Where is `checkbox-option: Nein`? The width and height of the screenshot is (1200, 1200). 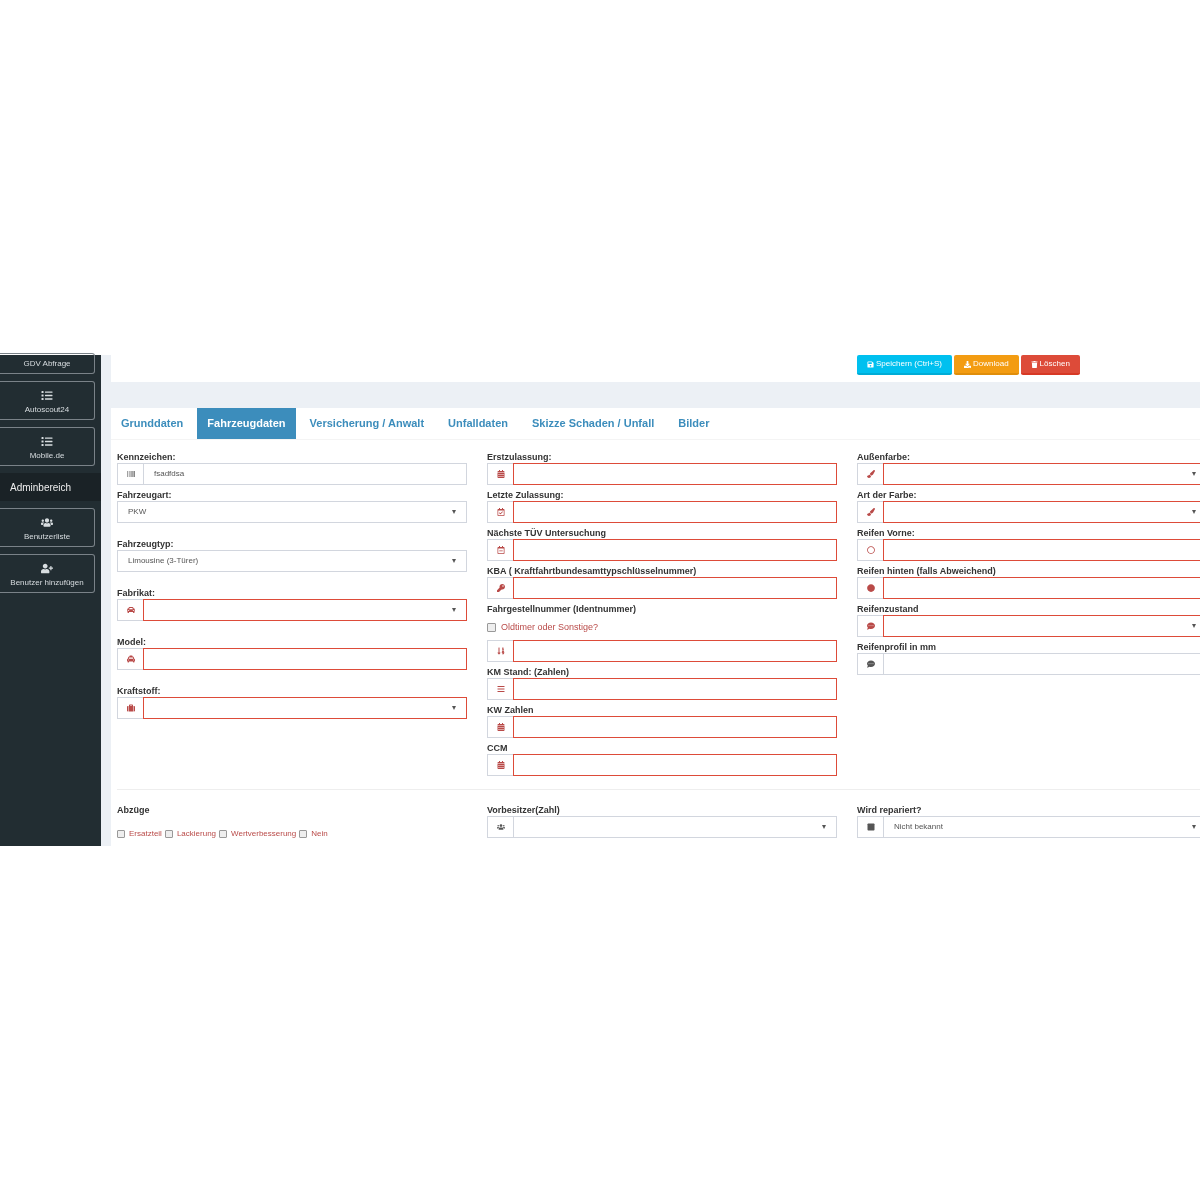
checkbox-option: Nein is located at coordinates (313, 833).